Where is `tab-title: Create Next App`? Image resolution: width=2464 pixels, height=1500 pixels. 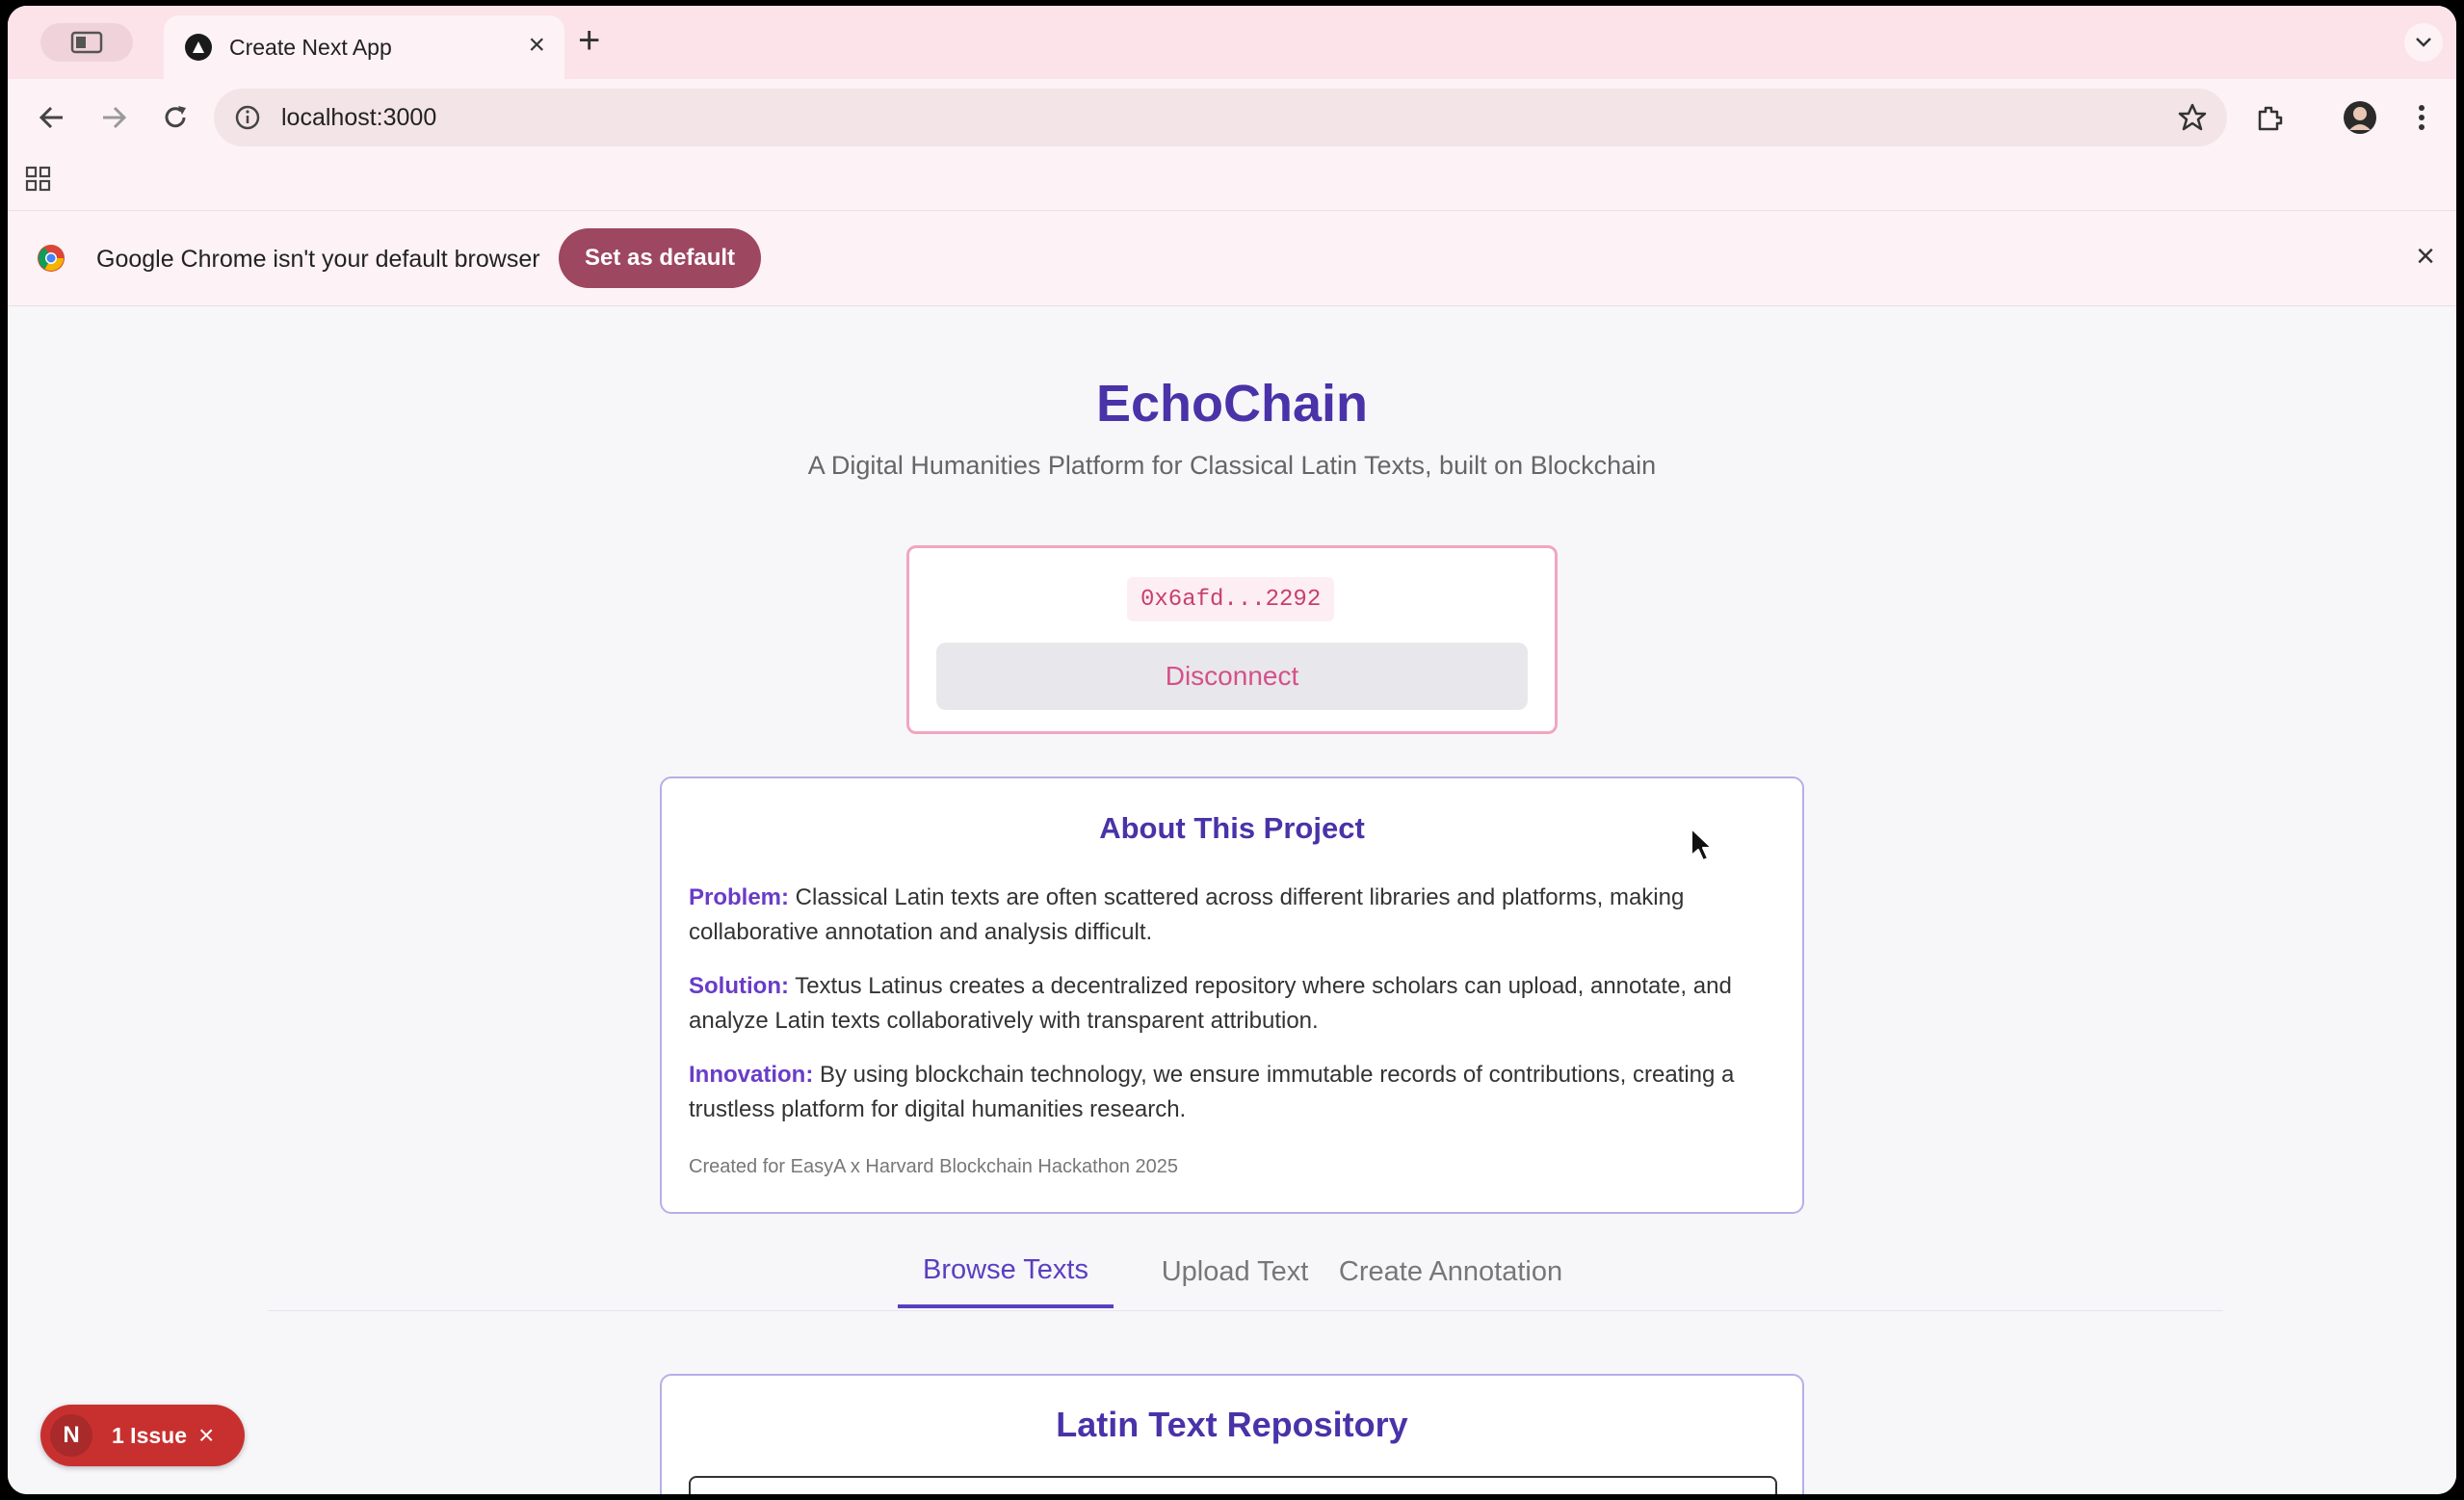 tab-title: Create Next App is located at coordinates (311, 47).